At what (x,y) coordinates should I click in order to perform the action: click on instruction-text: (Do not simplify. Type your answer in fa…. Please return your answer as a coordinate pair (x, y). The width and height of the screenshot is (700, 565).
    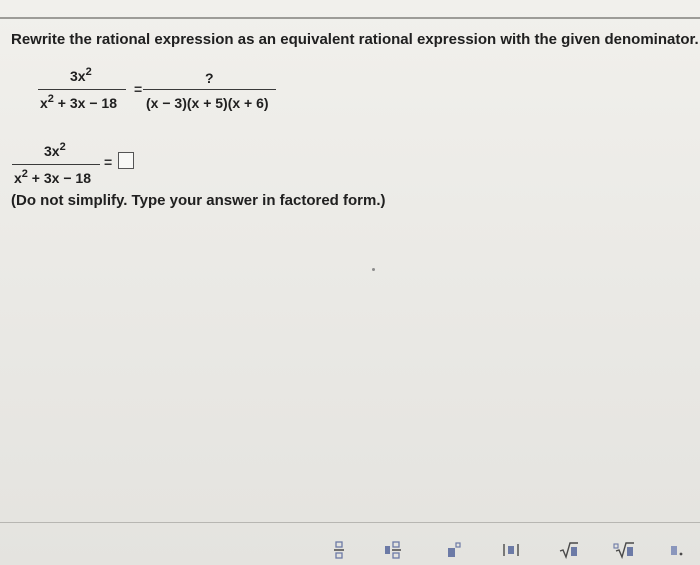
    Looking at the image, I should click on (198, 200).